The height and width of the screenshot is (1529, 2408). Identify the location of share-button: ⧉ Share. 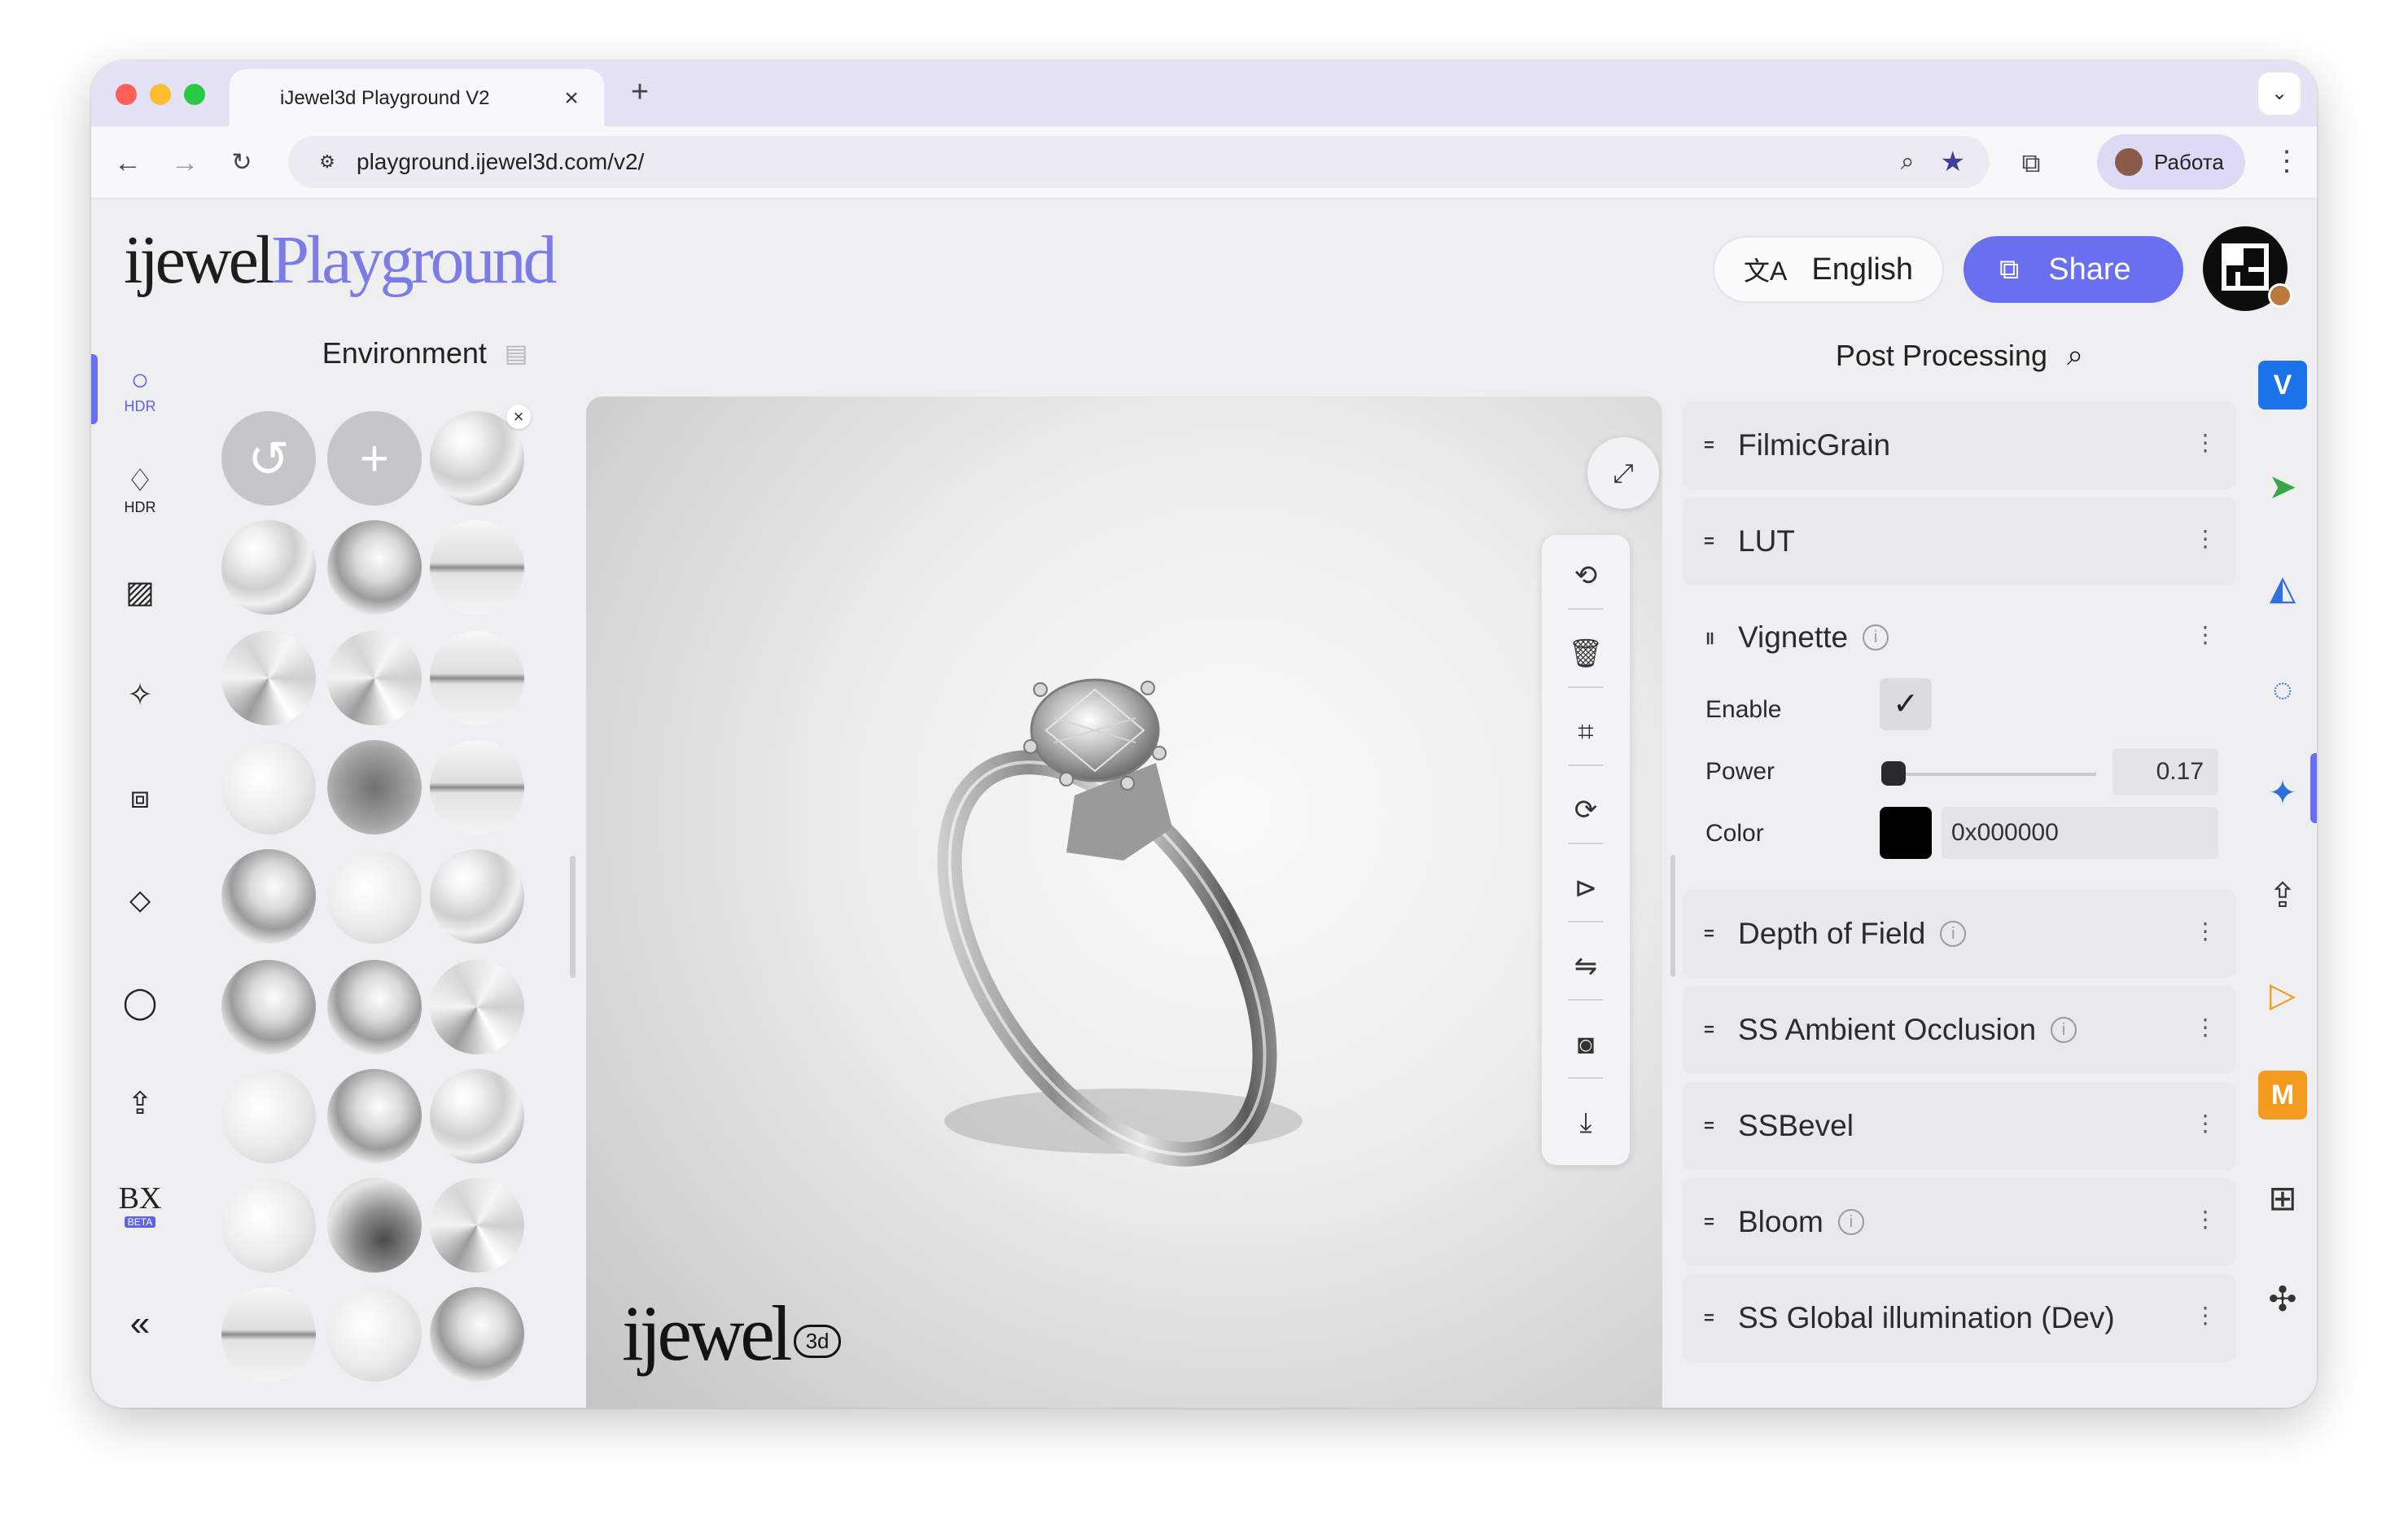
(2073, 270).